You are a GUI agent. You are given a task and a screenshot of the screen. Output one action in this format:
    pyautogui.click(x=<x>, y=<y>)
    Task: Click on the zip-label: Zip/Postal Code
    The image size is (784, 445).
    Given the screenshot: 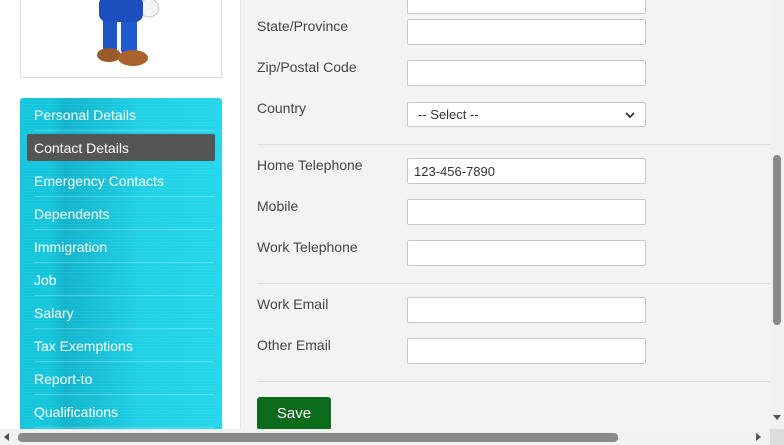 What is the action you would take?
    pyautogui.click(x=307, y=67)
    